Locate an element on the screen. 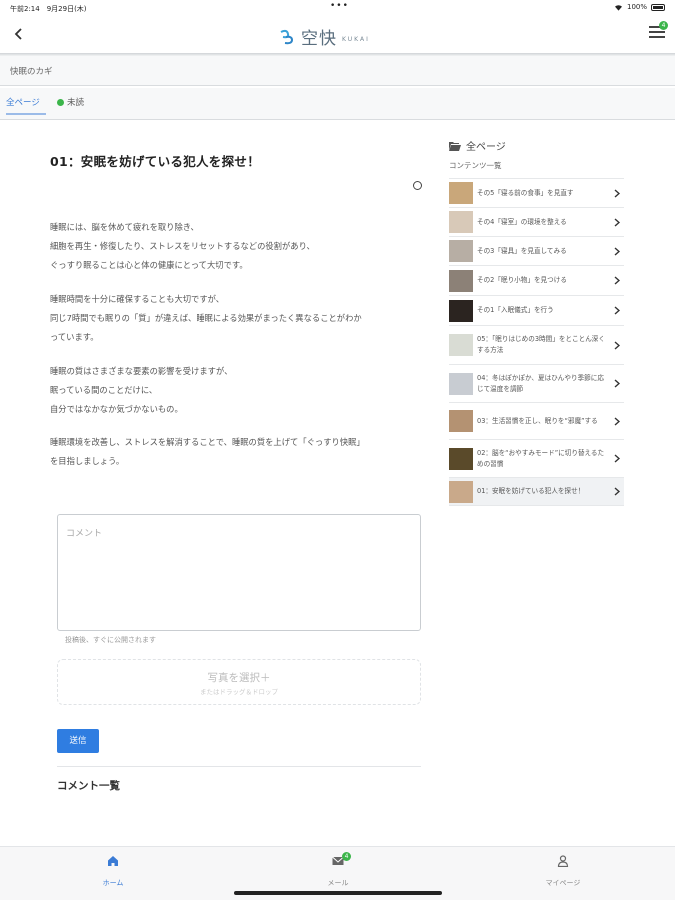 This screenshot has height=900, width=675. logo-mark-icon is located at coordinates (287, 36).